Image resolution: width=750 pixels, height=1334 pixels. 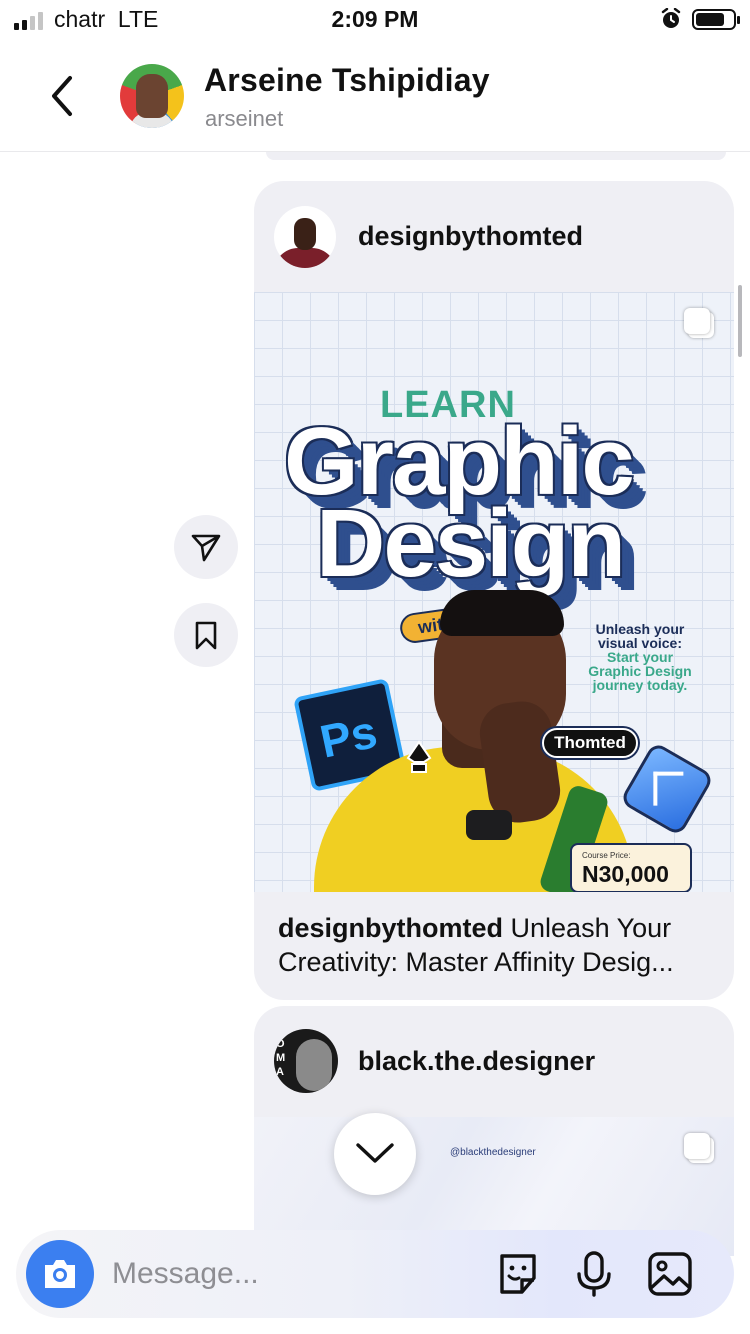 I want to click on sticker-icon, so click(x=518, y=1274).